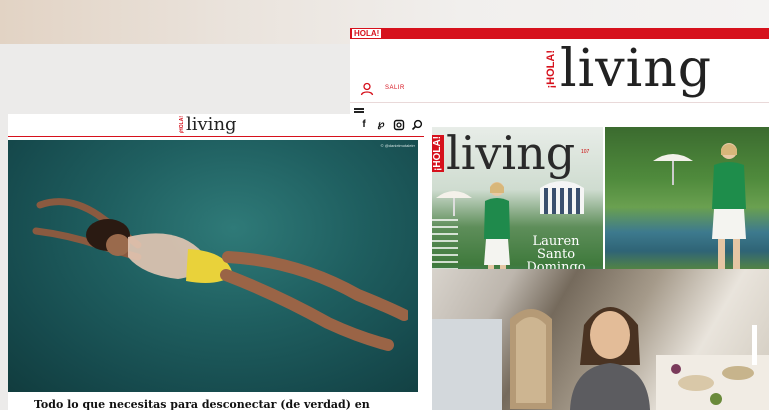 The image size is (769, 410). Describe the element at coordinates (585, 152) in the screenshot. I see `cover-issue-number: 107` at that location.